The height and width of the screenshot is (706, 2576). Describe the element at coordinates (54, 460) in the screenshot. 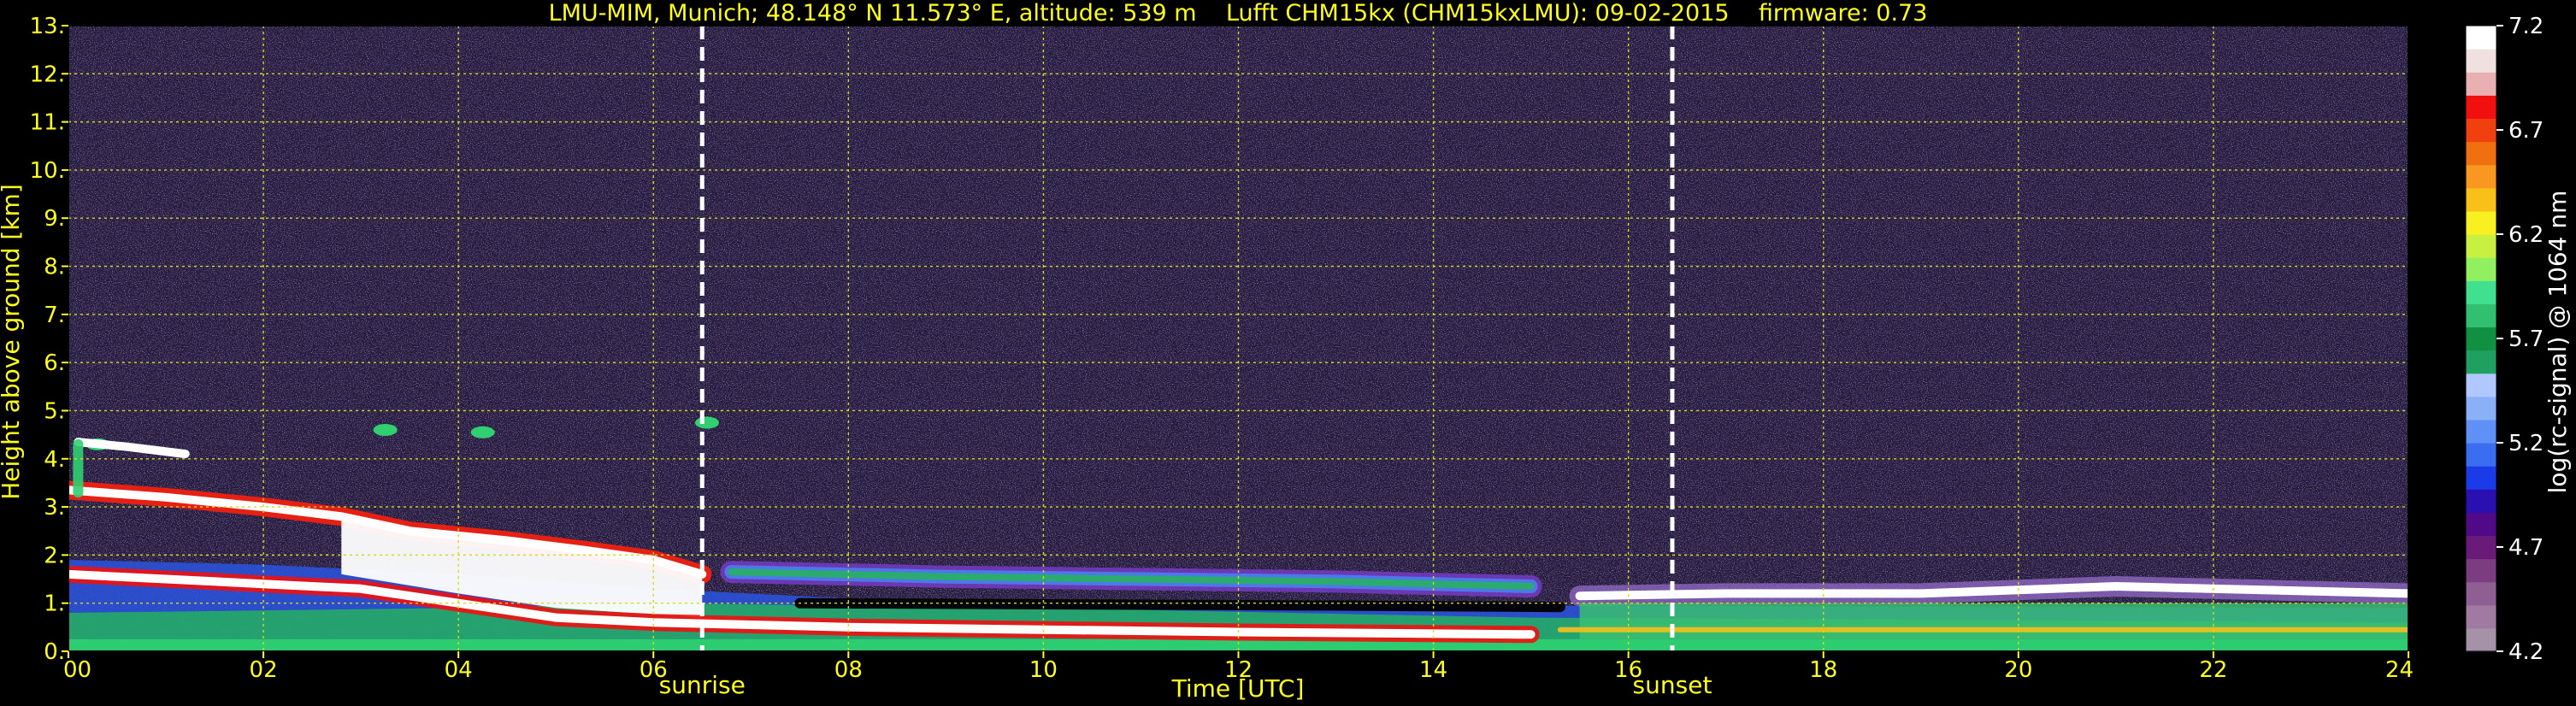

I see `y-tick-label: 4.` at that location.